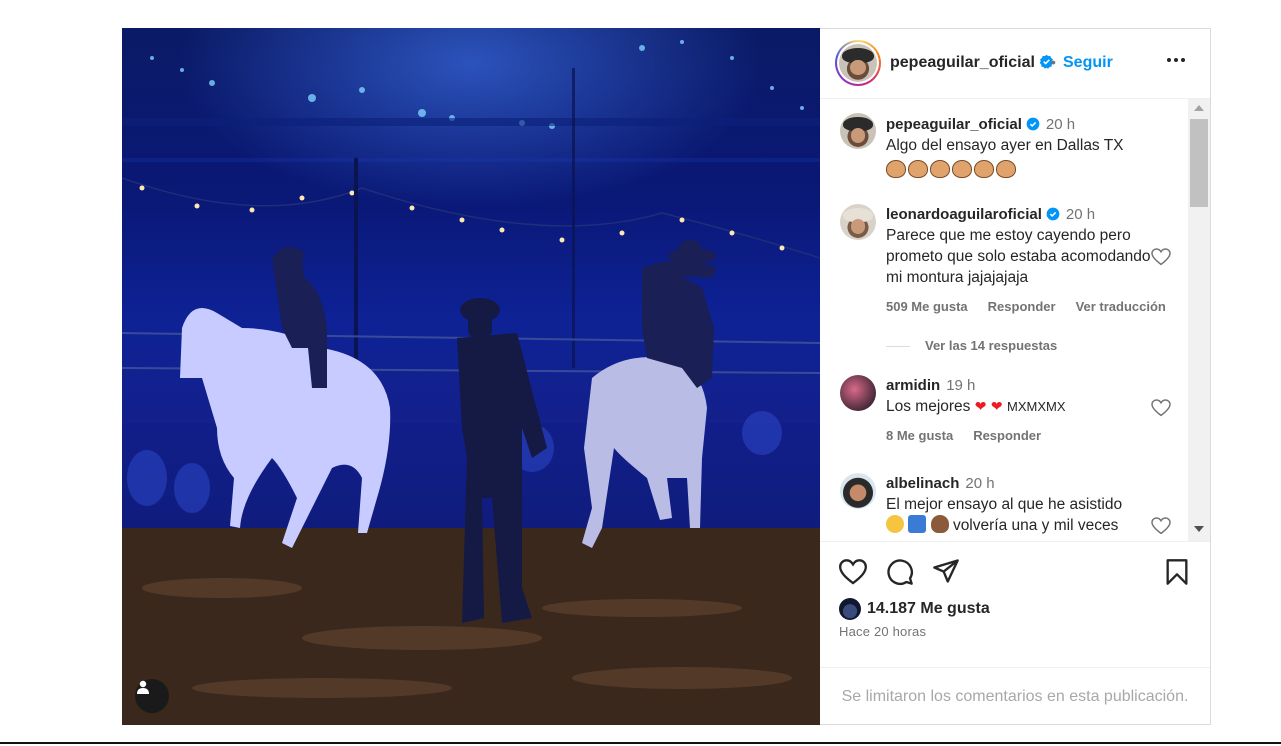  I want to click on likes-summary: 14.187 Me gusta, so click(914, 609).